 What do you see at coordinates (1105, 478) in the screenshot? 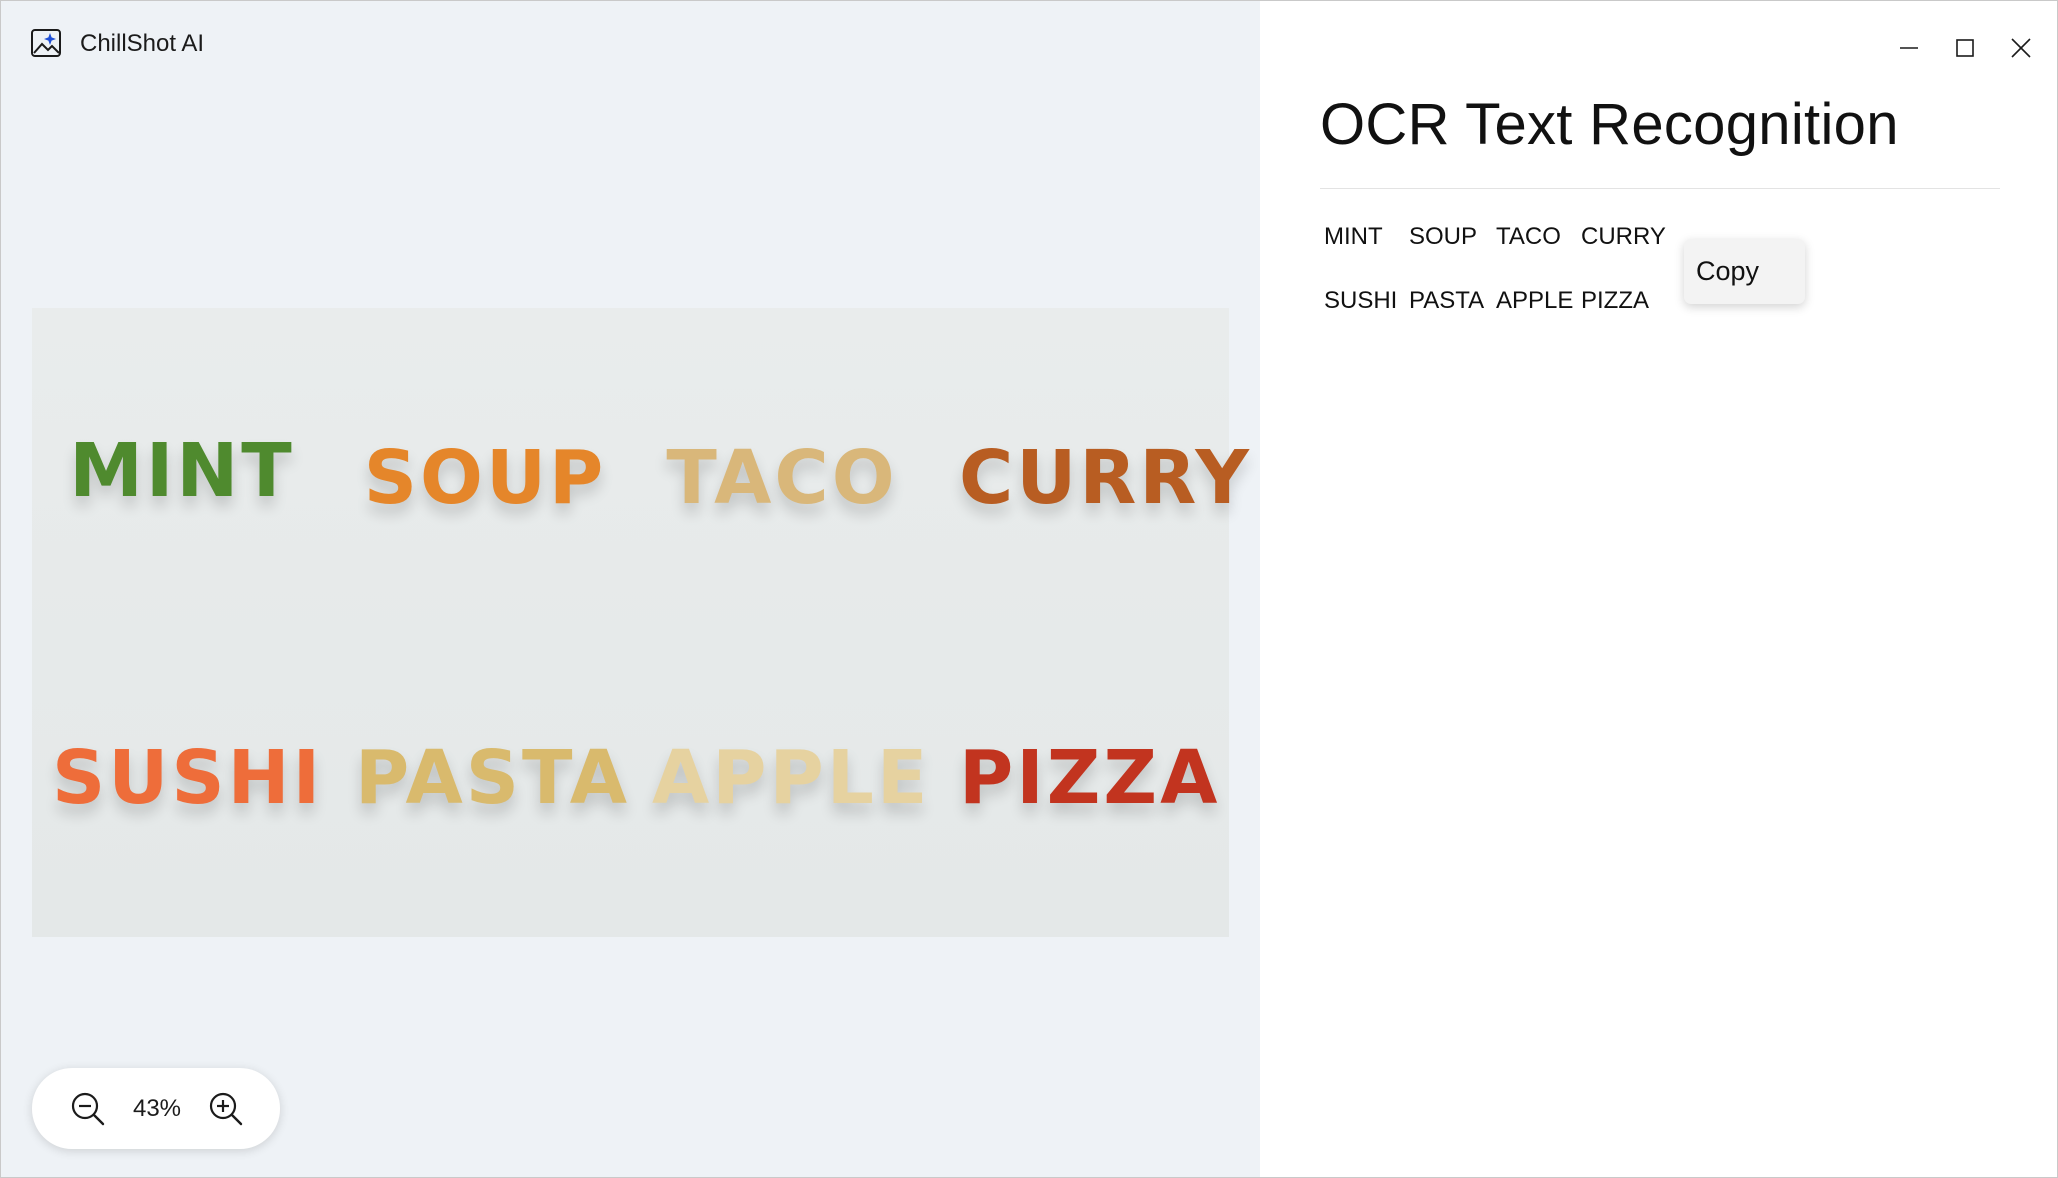
I see `image-word-curry: CURRY` at bounding box center [1105, 478].